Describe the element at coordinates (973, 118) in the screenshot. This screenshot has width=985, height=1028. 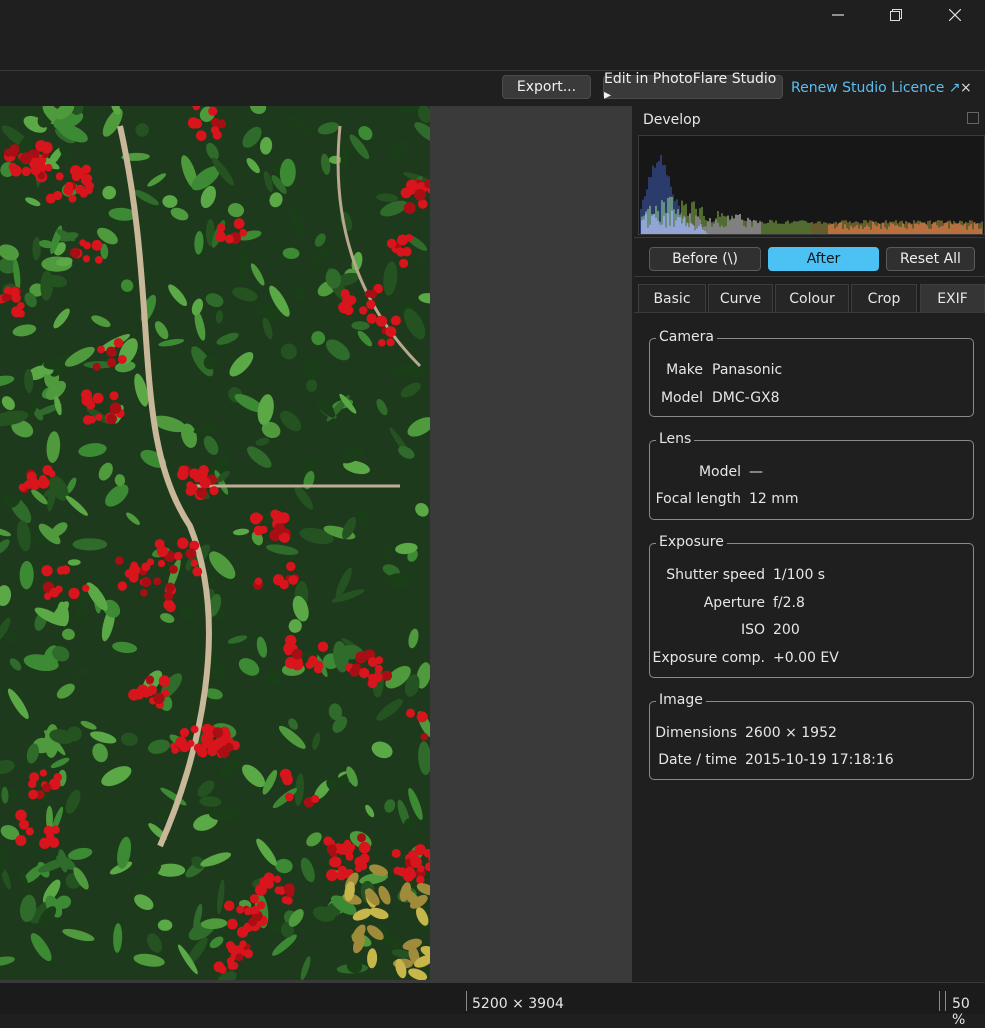
I see `undock-icon` at that location.